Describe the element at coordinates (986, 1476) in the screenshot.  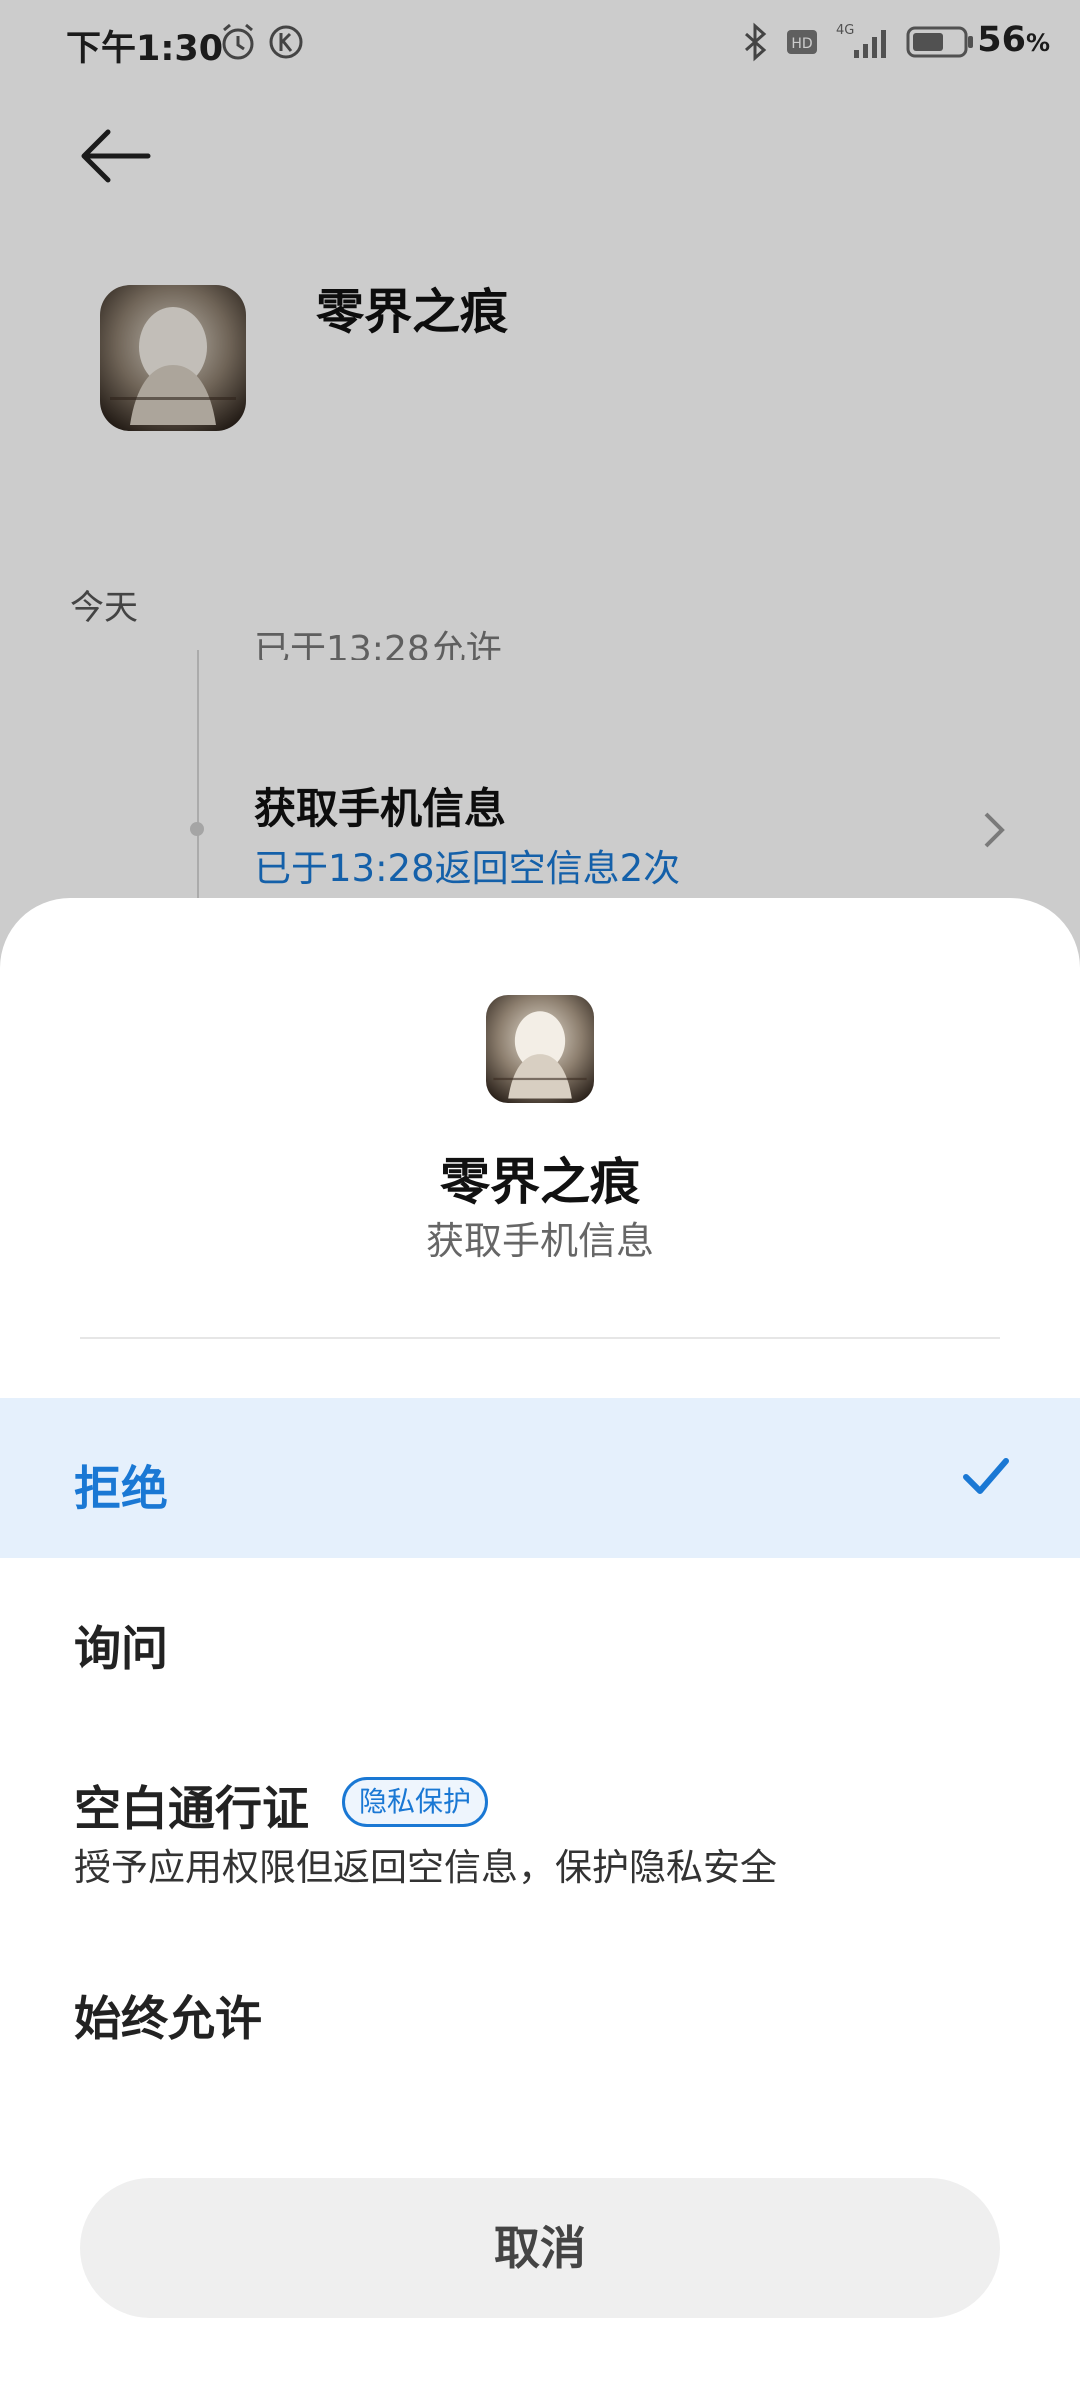
I see `checkmark-icon` at that location.